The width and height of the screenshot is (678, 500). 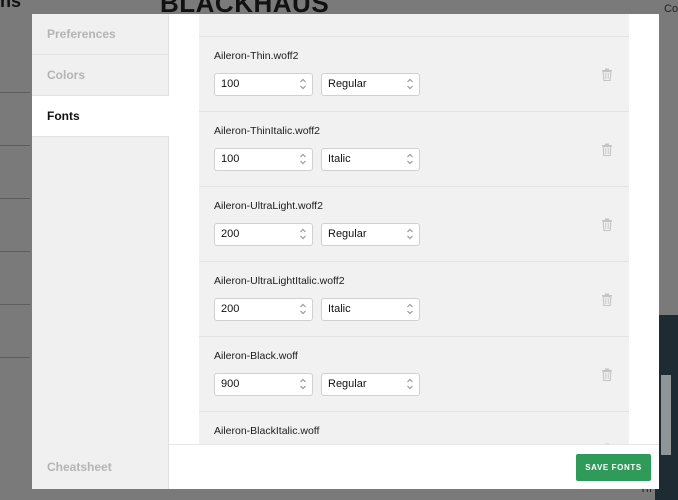 What do you see at coordinates (268, 206) in the screenshot?
I see `font-file-name: Aileron-UltraLight.woff2` at bounding box center [268, 206].